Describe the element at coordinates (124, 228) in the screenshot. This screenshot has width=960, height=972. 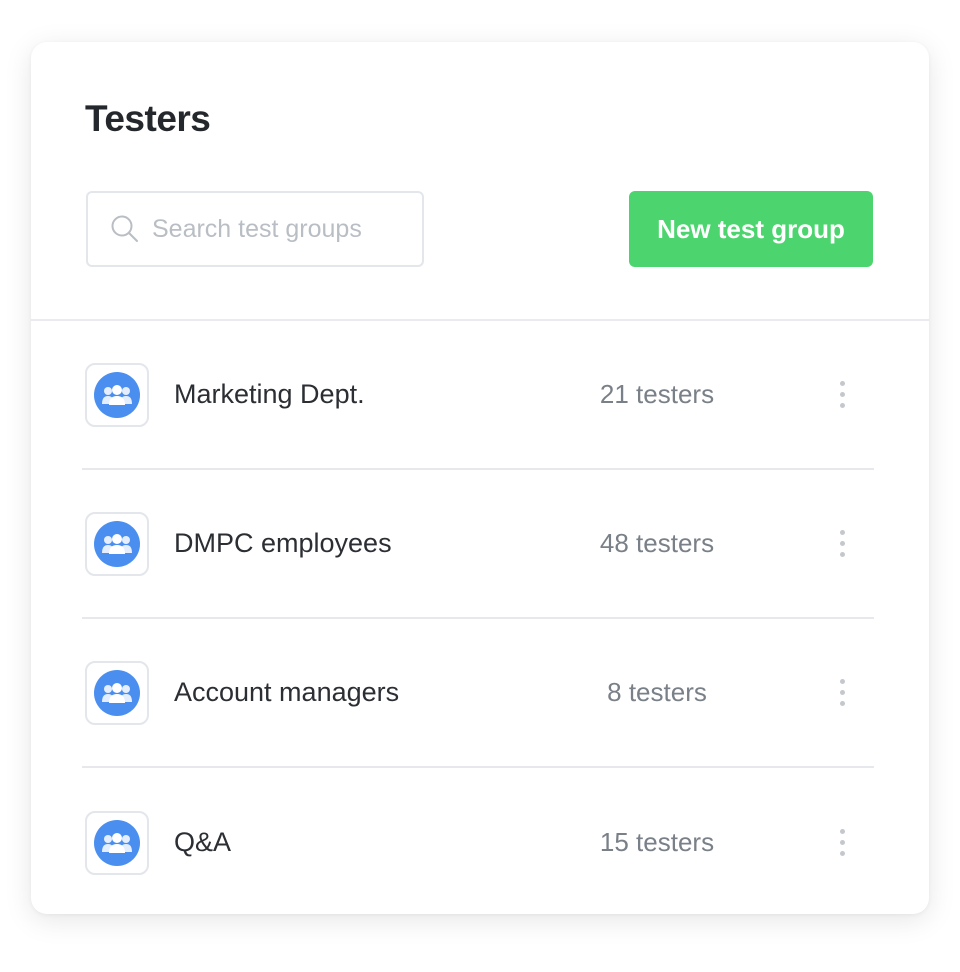
I see `search-icon` at that location.